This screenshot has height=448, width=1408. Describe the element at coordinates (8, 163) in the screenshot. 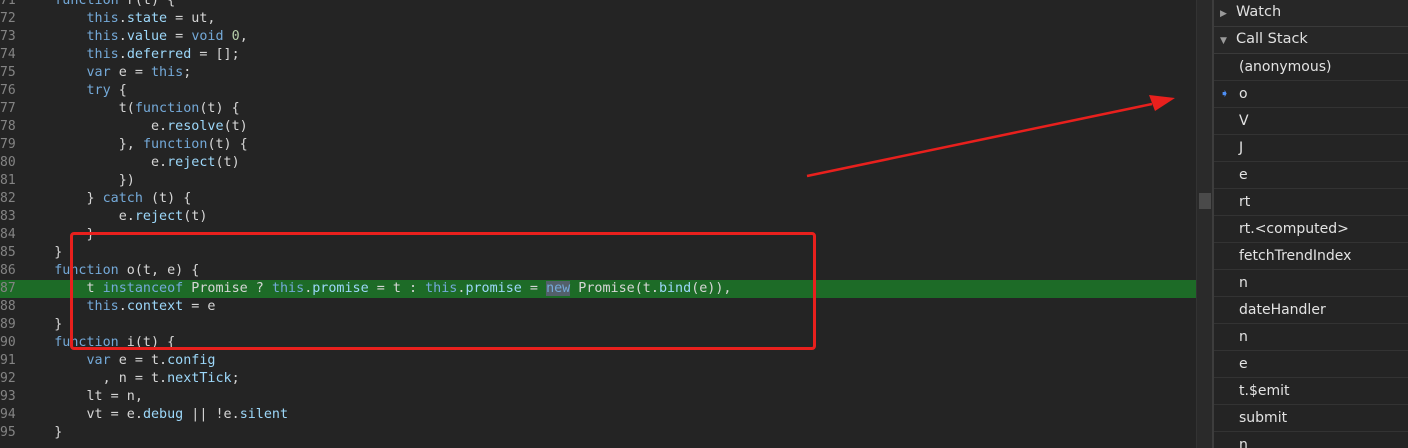

I see `line-number: 80` at that location.